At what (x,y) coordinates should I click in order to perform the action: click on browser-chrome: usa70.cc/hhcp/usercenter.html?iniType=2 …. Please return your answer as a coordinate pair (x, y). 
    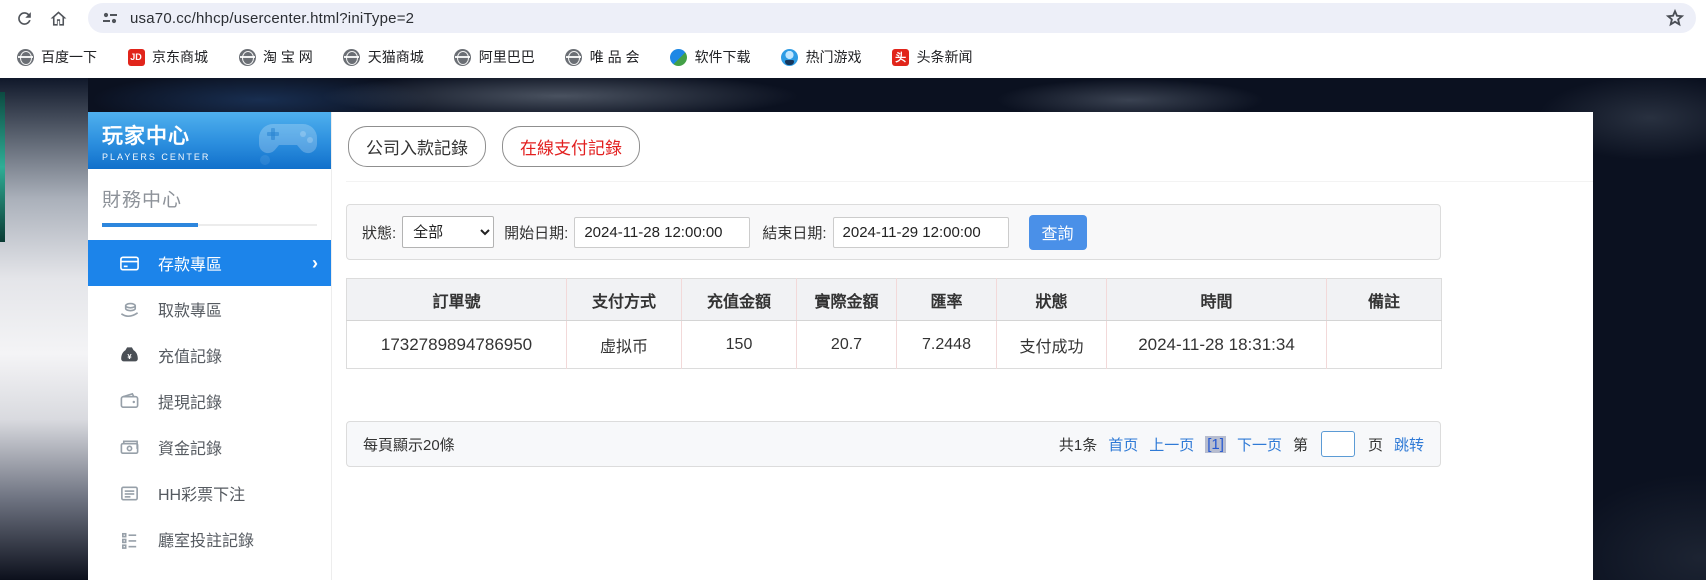
    Looking at the image, I should click on (853, 39).